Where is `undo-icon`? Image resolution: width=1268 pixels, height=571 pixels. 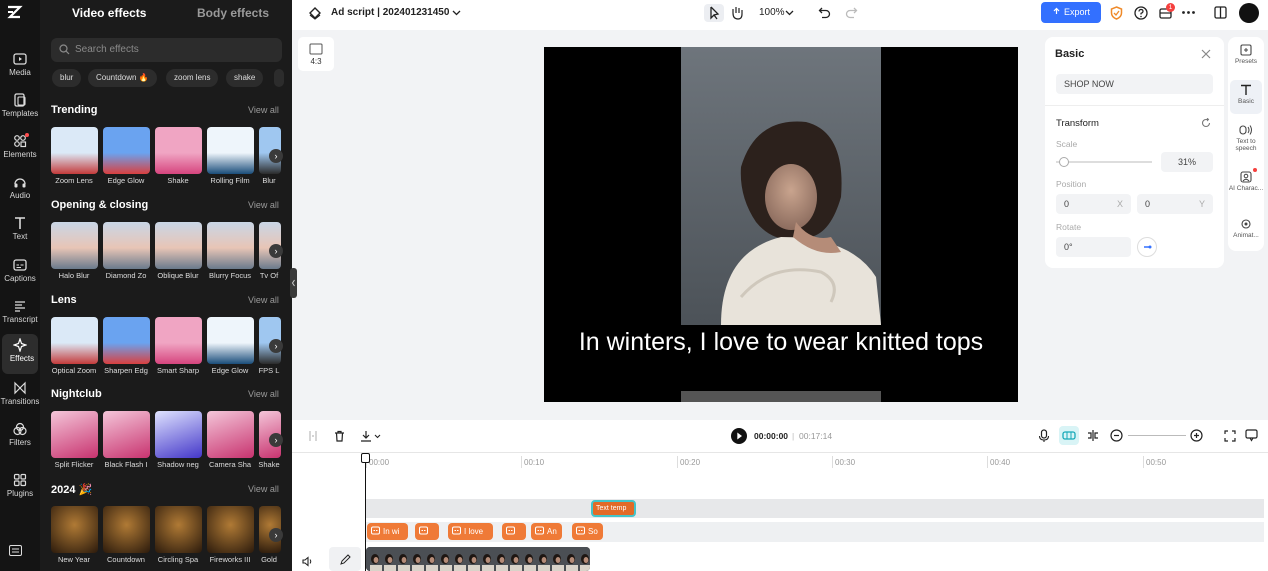 undo-icon is located at coordinates (824, 12).